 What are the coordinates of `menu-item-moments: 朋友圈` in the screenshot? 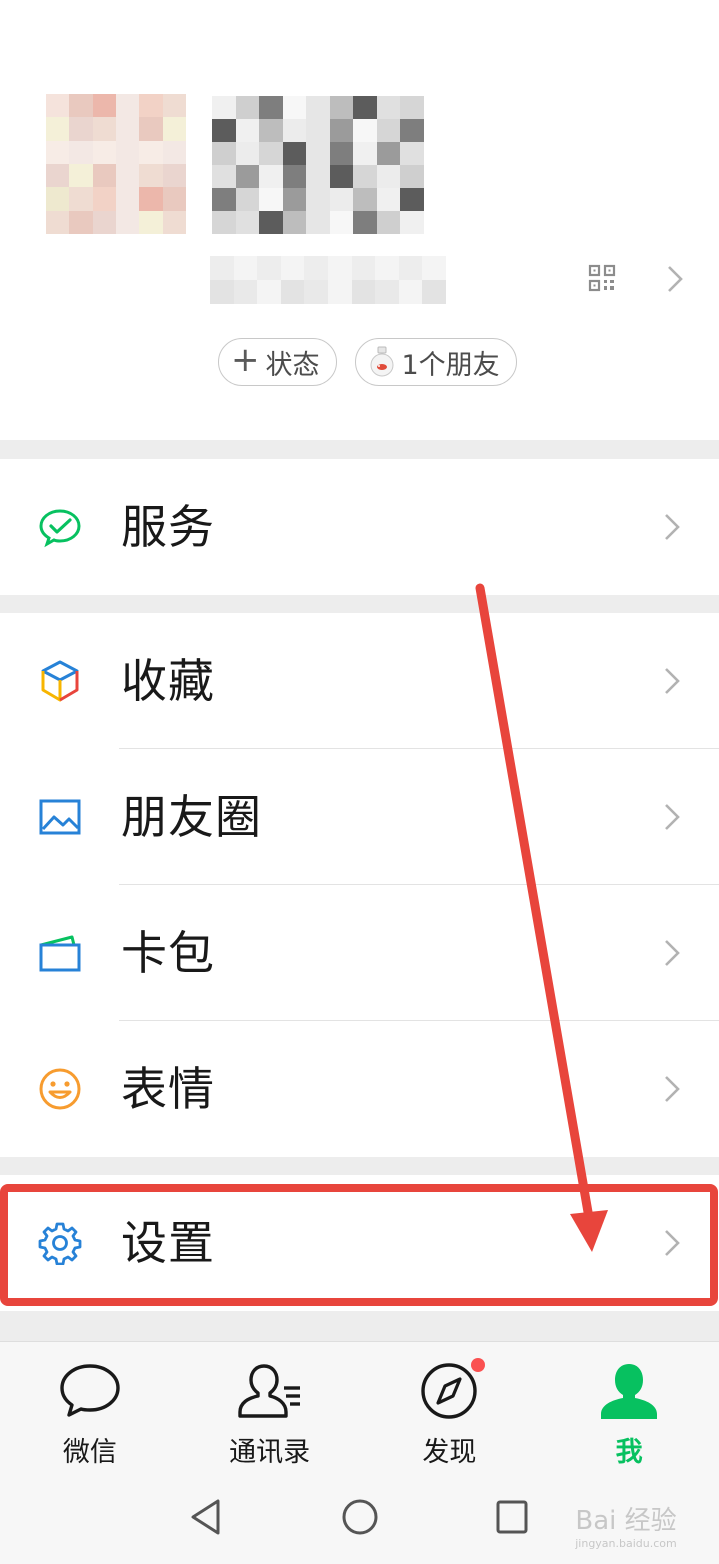 It's located at (359, 817).